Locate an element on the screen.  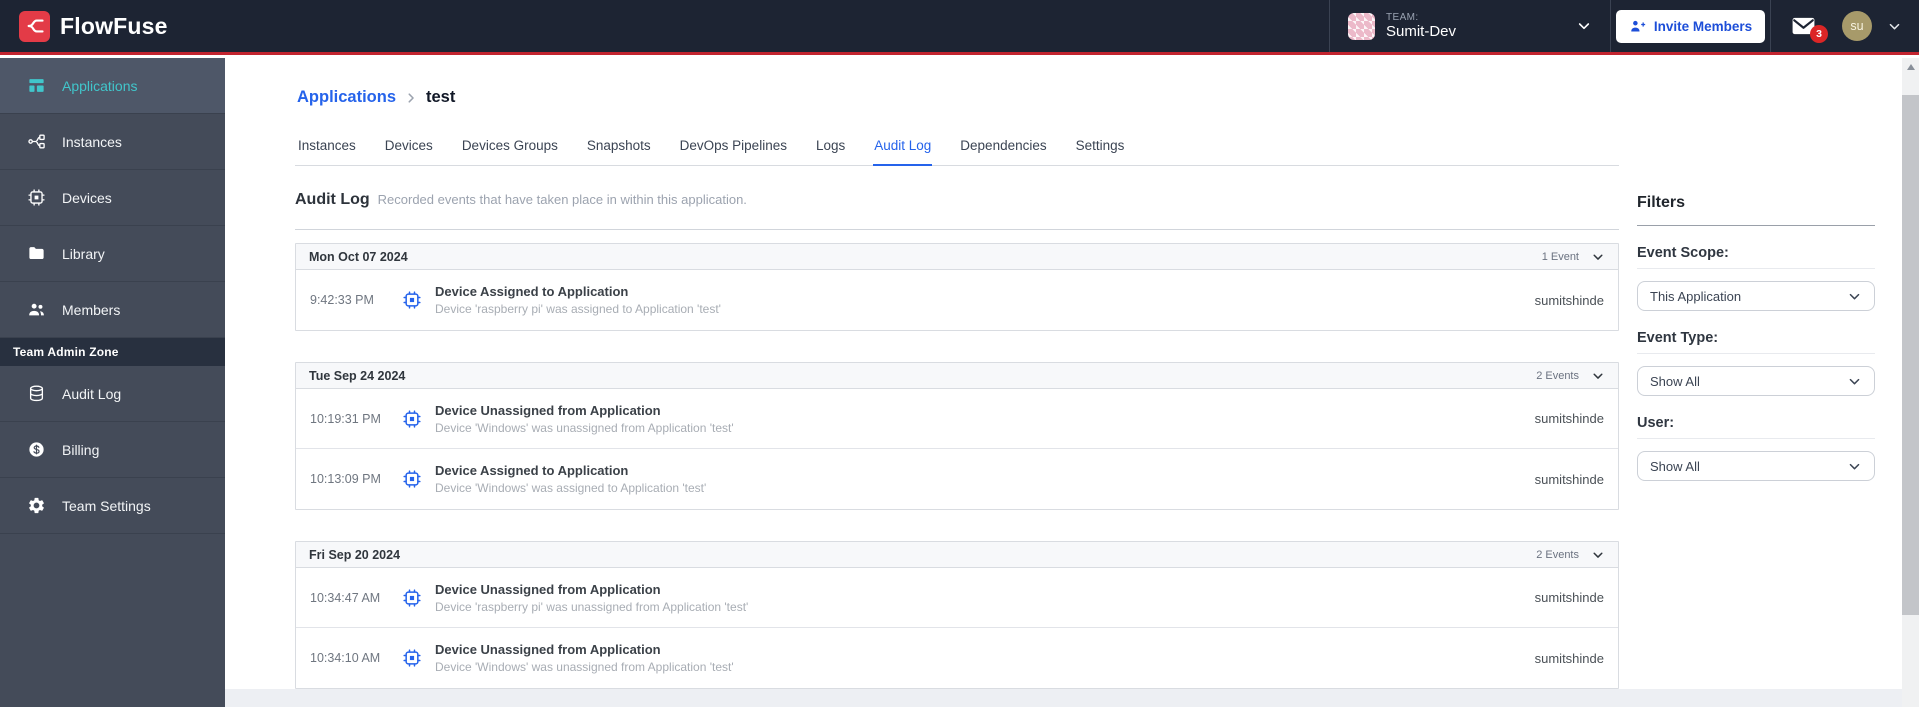
tab-devops-pipelines: DevOps Pipelines is located at coordinates (733, 148).